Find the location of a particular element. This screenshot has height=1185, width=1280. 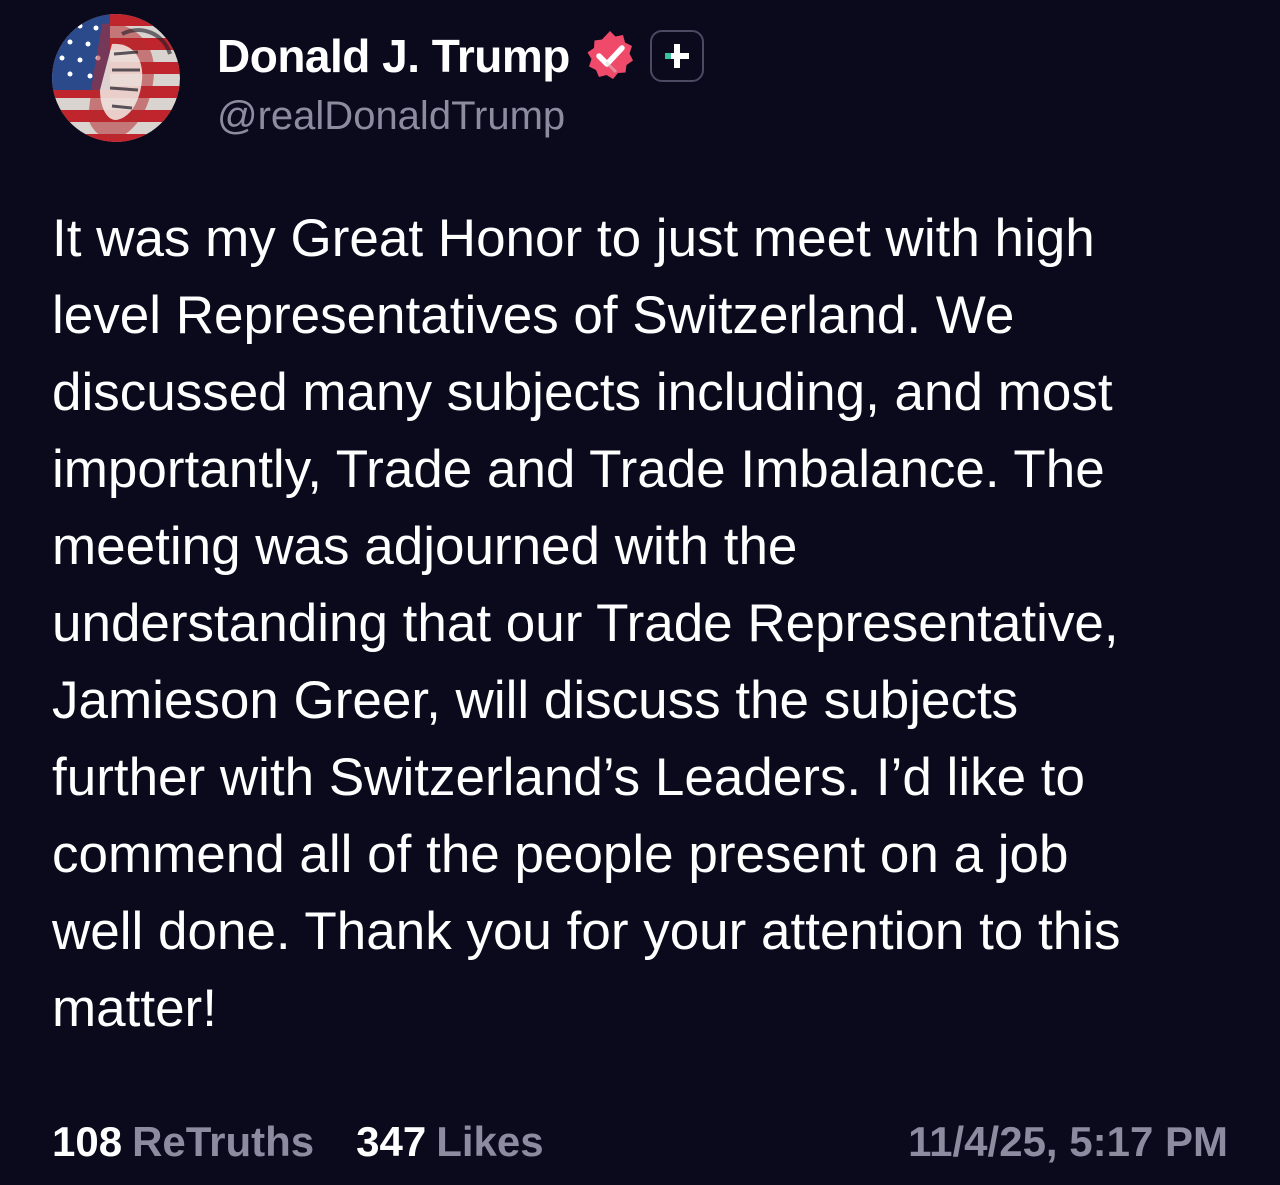

plus-icon is located at coordinates (676, 56).